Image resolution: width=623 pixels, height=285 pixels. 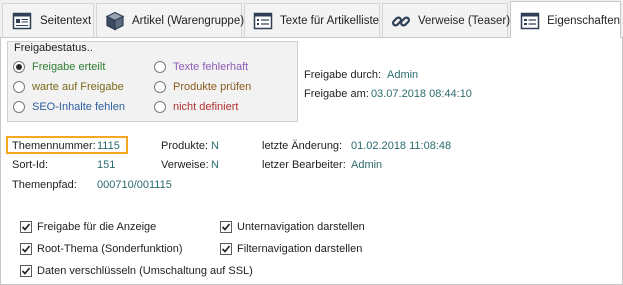 What do you see at coordinates (403, 75) in the screenshot?
I see `freigabe-durch-value: Admin` at bounding box center [403, 75].